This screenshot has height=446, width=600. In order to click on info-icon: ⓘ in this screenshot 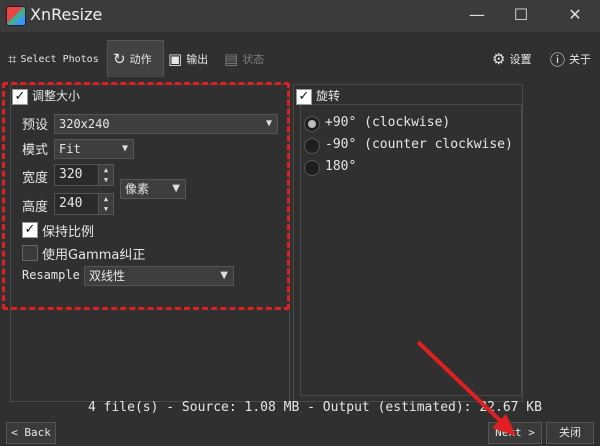, I will do `click(558, 59)`.